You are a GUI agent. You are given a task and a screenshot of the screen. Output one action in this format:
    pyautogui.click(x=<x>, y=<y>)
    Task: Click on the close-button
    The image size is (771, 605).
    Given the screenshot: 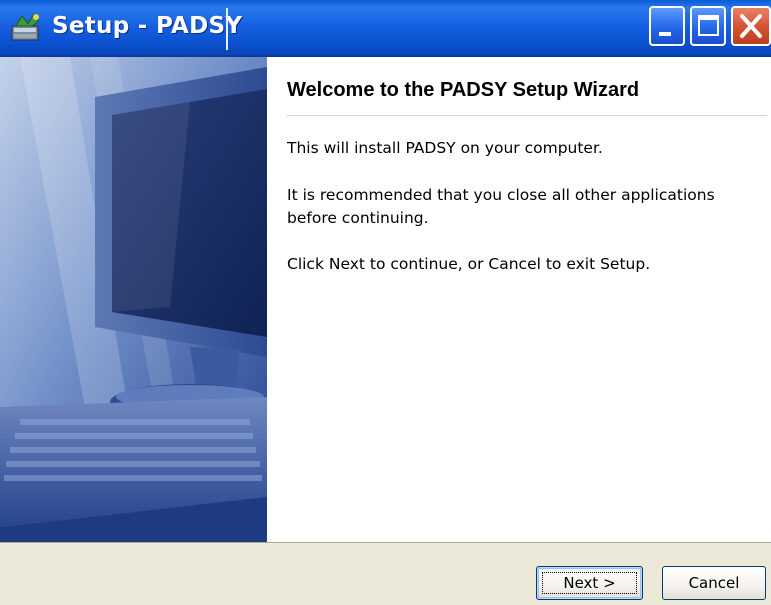 What is the action you would take?
    pyautogui.click(x=751, y=26)
    